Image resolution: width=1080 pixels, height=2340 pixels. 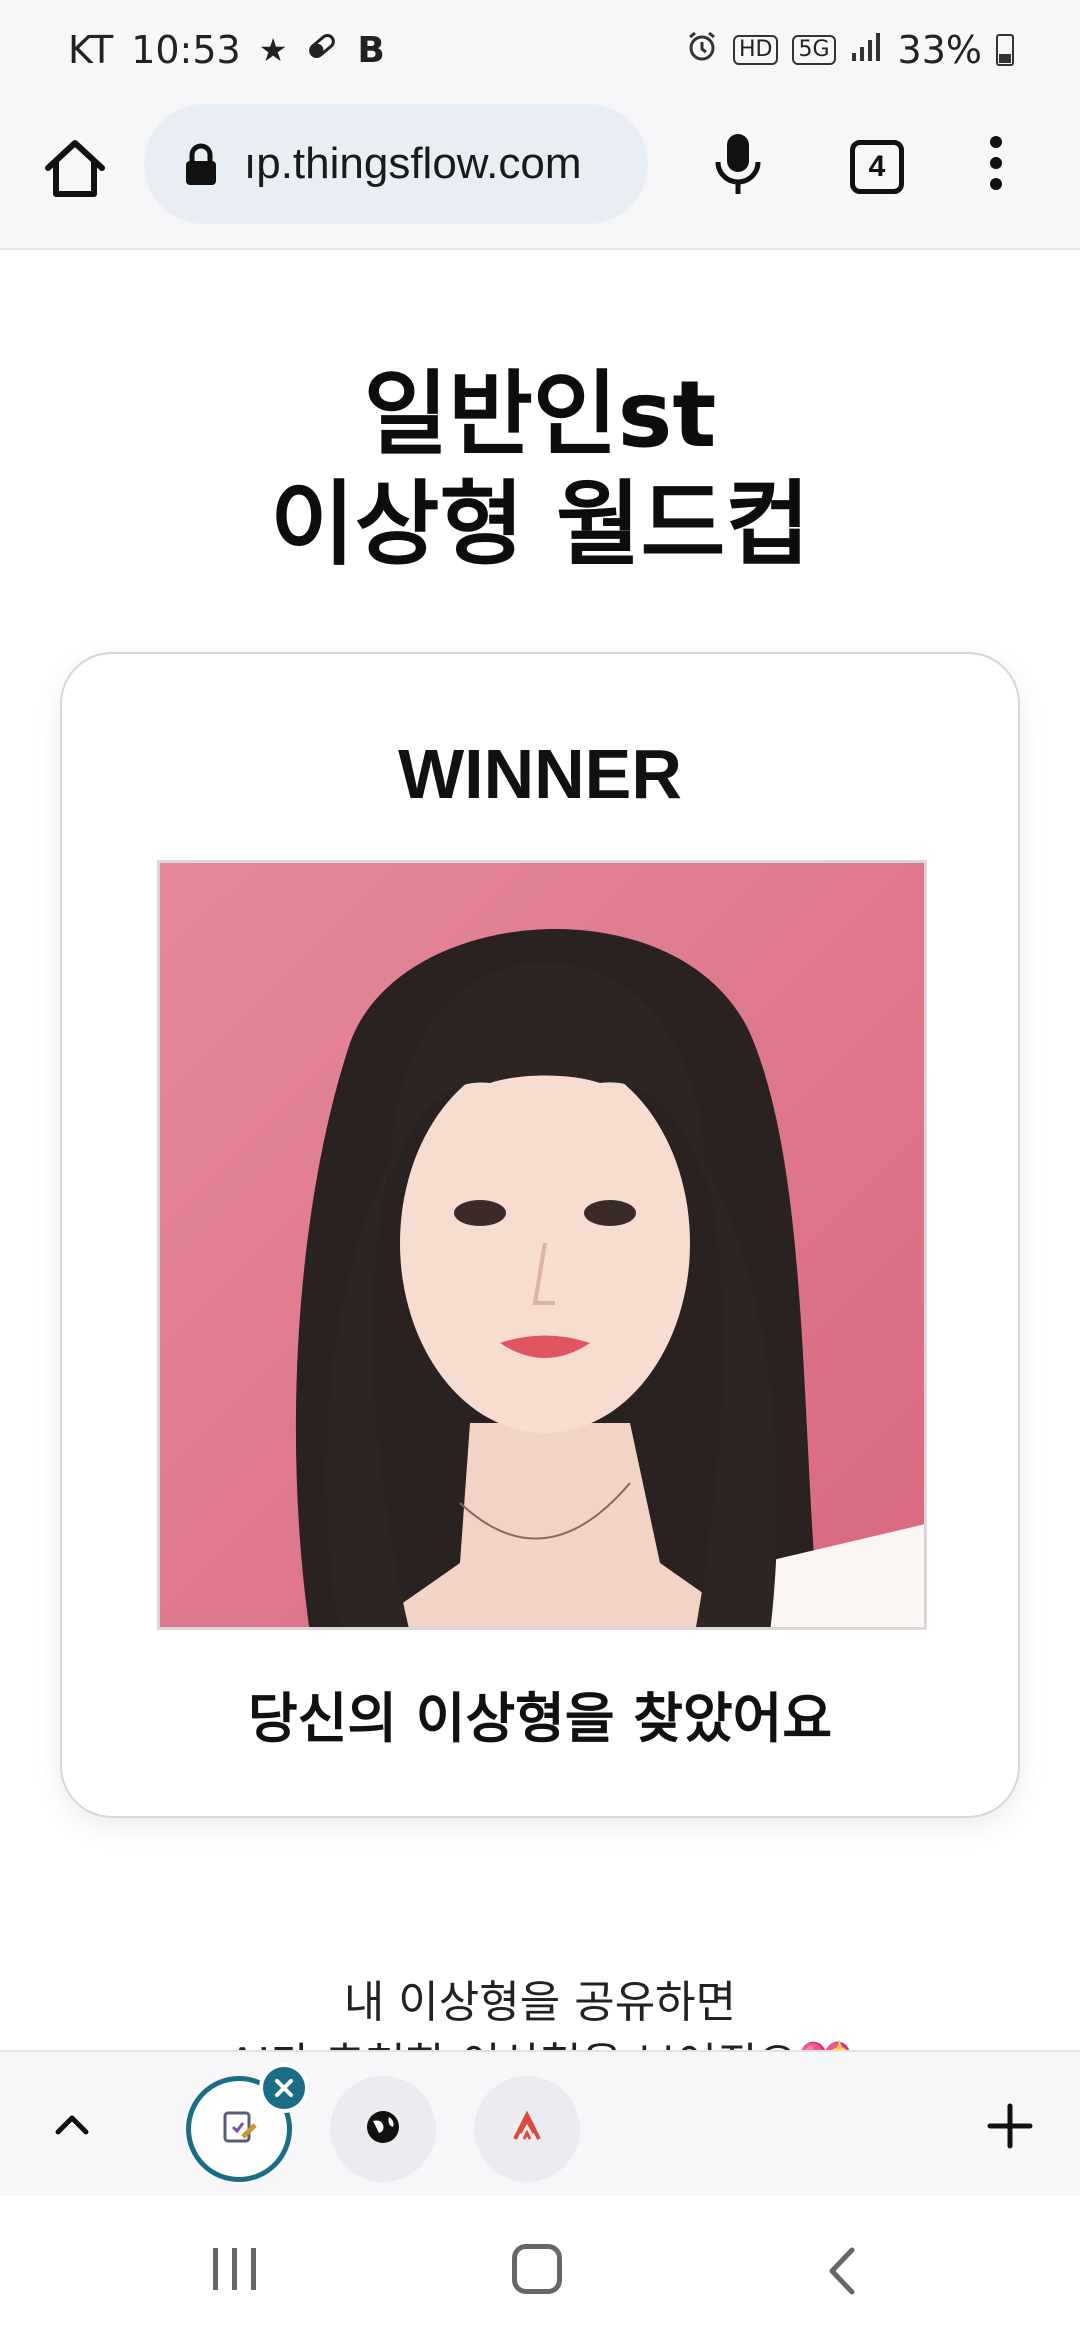 What do you see at coordinates (540, 414) in the screenshot?
I see `page-title-line1: 일반인st` at bounding box center [540, 414].